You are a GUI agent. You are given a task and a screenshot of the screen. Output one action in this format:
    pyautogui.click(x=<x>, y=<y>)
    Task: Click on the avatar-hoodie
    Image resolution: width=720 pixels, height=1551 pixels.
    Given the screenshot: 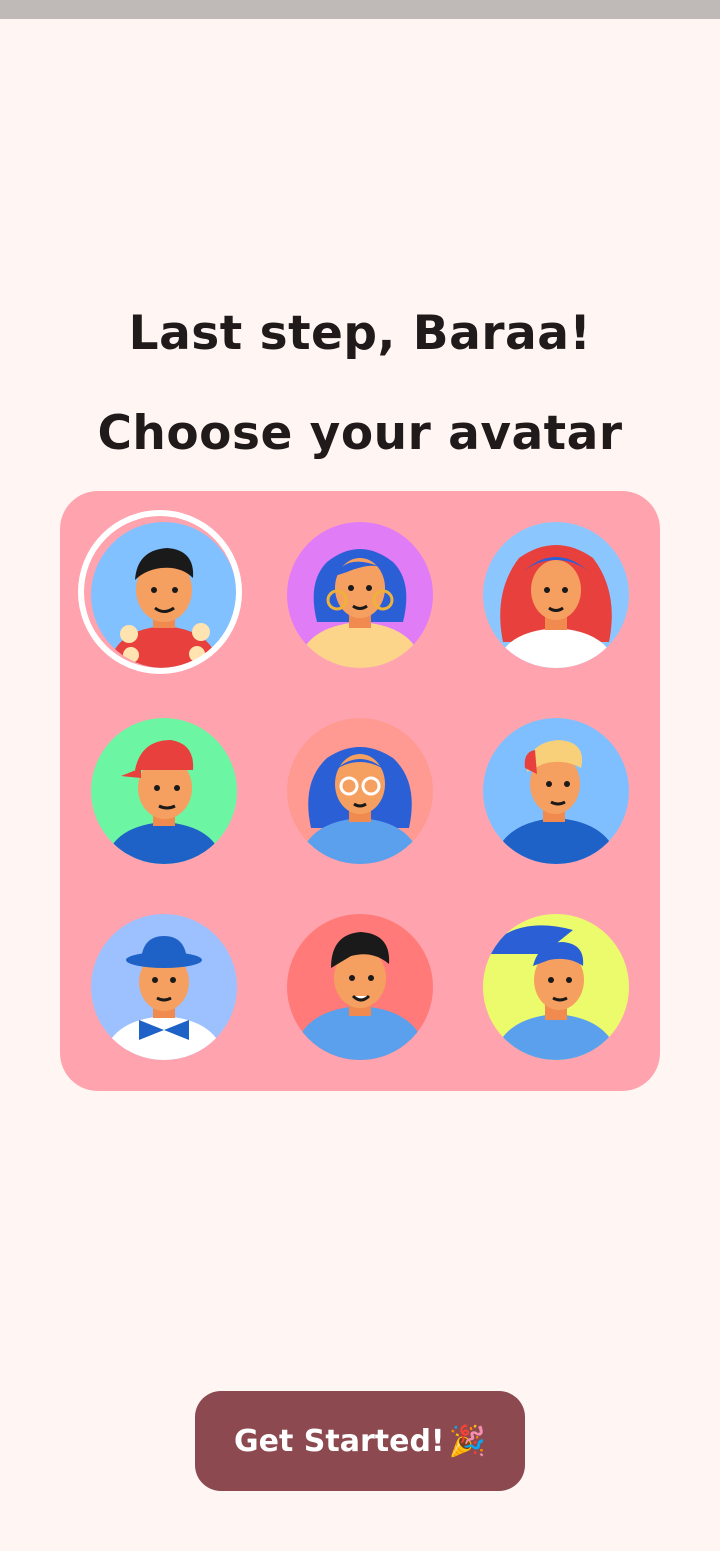 What is the action you would take?
    pyautogui.click(x=360, y=987)
    